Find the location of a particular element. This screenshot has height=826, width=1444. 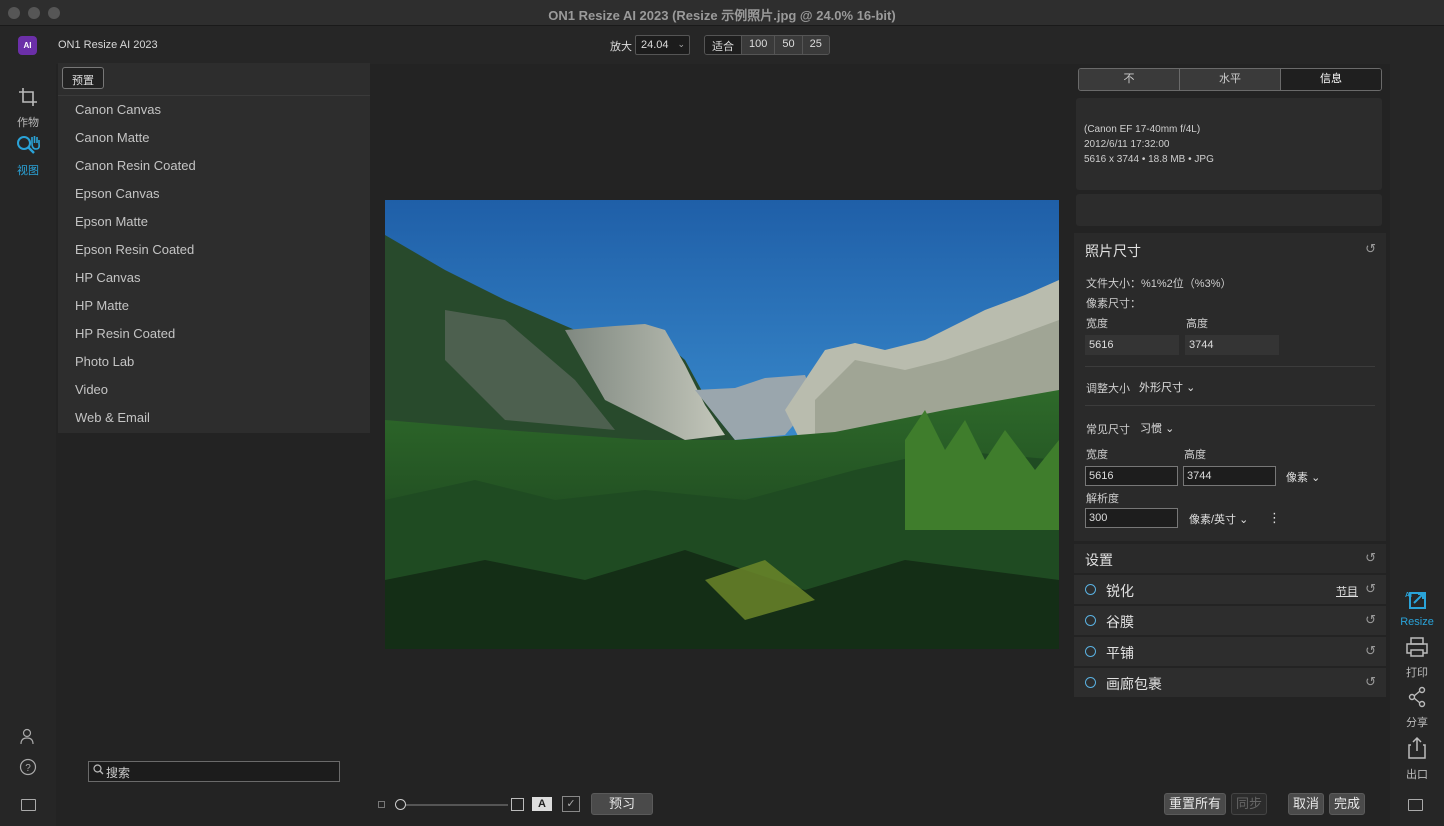

tab-none: 不 is located at coordinates (1129, 79).